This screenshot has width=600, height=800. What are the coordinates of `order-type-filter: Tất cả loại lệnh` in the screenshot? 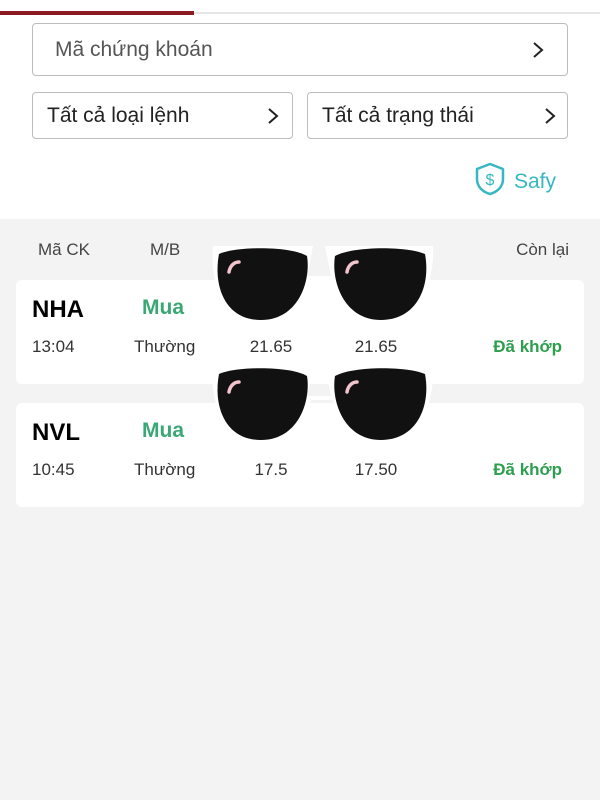 It's located at (162, 115).